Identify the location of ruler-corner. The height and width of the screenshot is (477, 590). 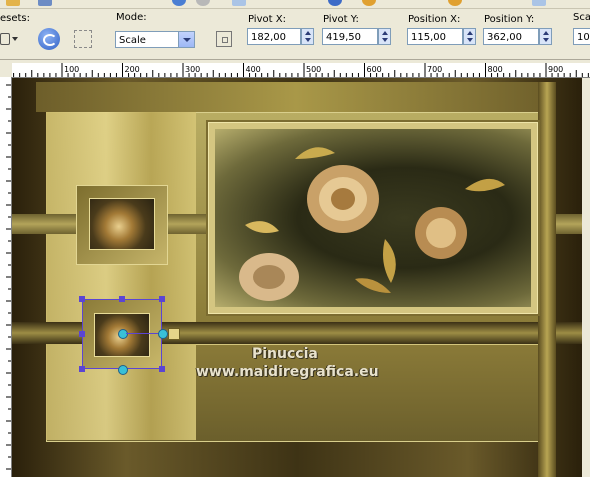
(6, 70).